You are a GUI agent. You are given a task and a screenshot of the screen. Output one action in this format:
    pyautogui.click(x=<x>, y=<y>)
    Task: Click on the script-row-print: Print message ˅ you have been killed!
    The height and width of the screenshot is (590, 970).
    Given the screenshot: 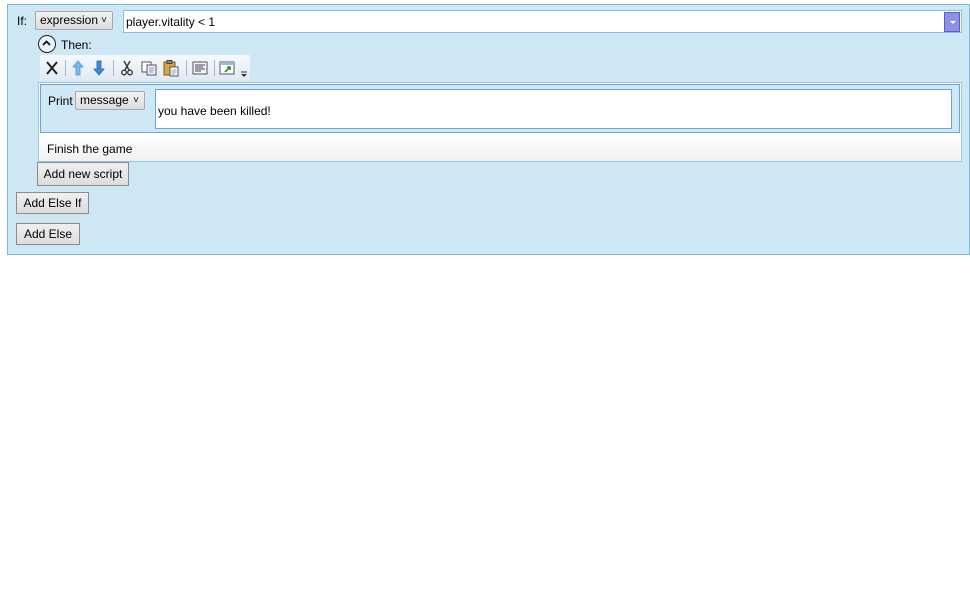 What is the action you would take?
    pyautogui.click(x=500, y=108)
    